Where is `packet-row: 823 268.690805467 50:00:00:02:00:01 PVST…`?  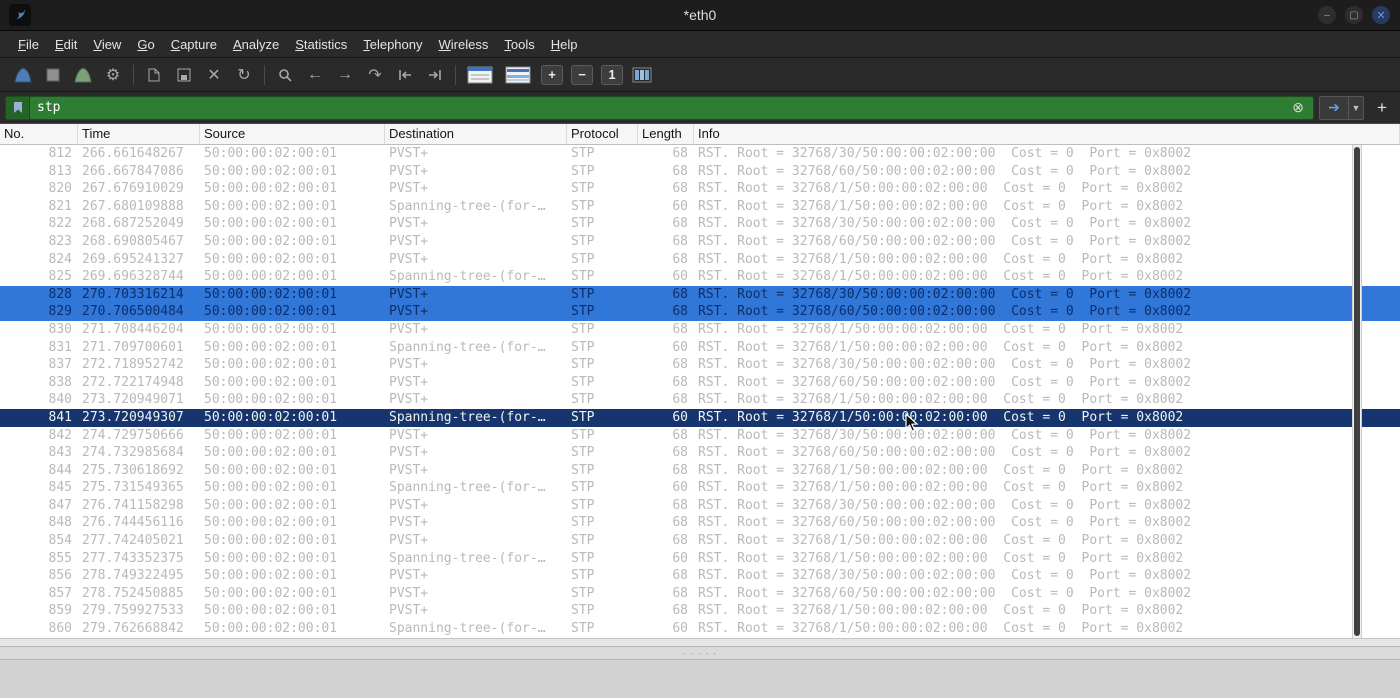
packet-row: 823 268.690805467 50:00:00:02:00:01 PVST… is located at coordinates (700, 241).